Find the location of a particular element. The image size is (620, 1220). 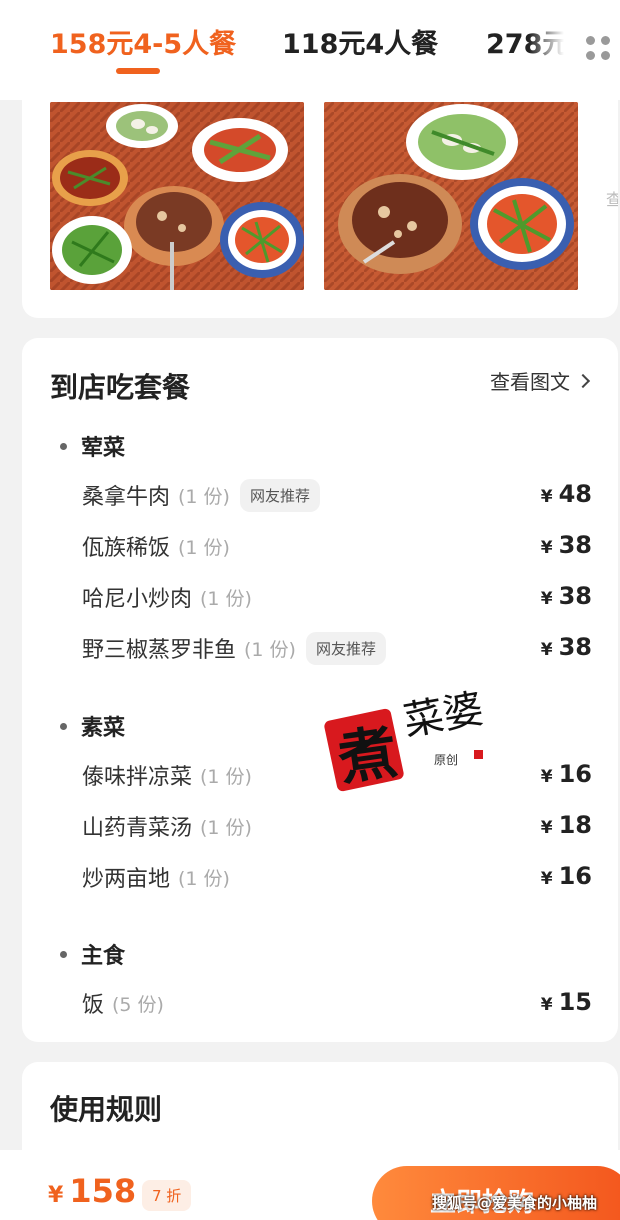

price-value: 15 is located at coordinates (575, 1002).